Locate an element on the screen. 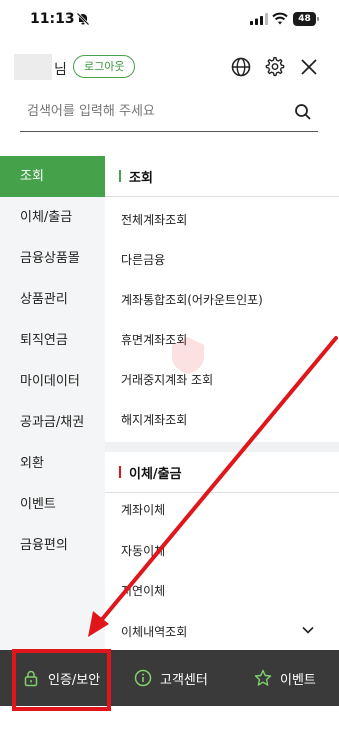 The image size is (339, 730). search-input is located at coordinates (152, 111).